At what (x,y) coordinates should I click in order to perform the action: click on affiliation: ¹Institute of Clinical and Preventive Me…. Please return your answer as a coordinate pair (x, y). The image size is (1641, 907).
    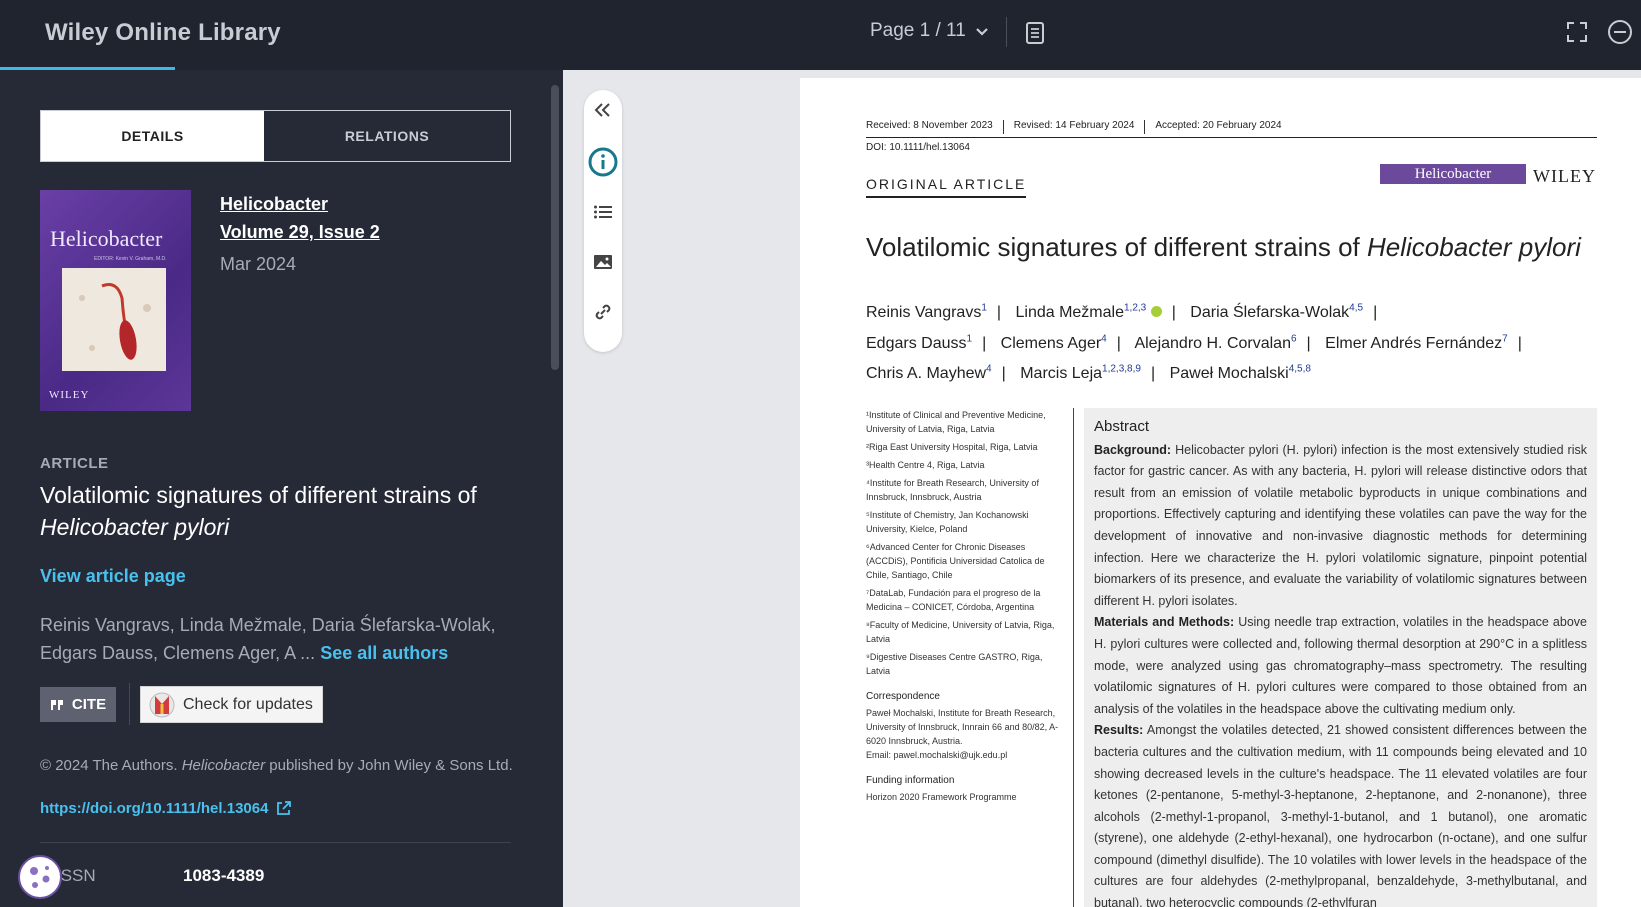
    Looking at the image, I should click on (956, 422).